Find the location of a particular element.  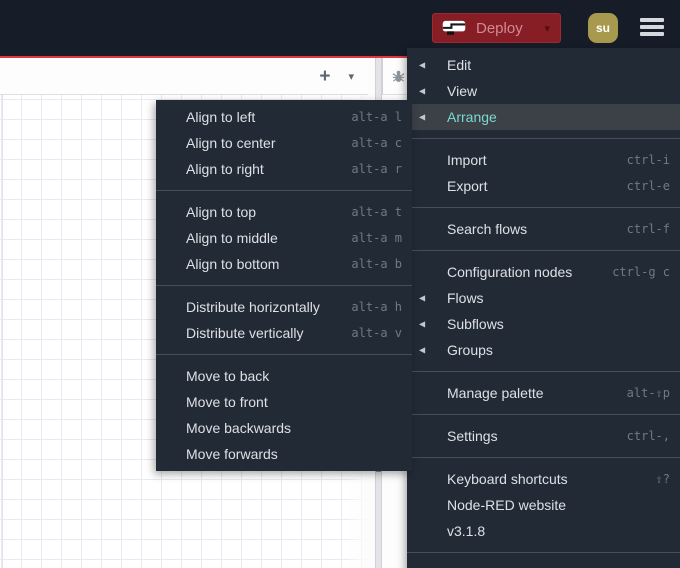

menu-item-label: Align to center is located at coordinates (231, 143).